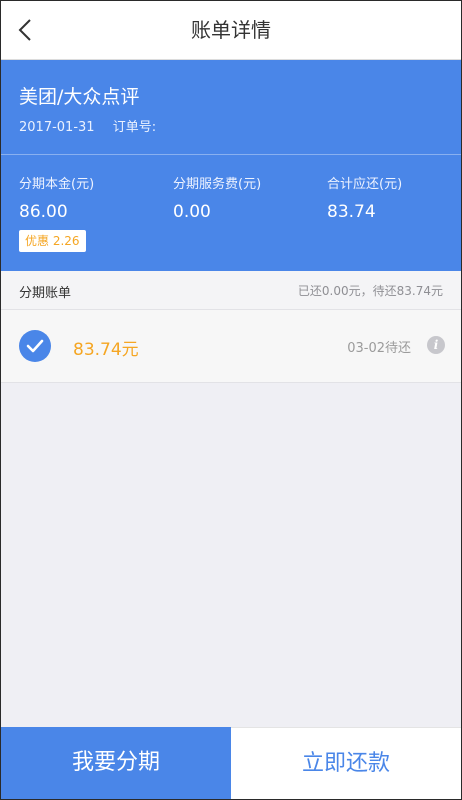 This screenshot has height=800, width=462. I want to click on service-fee-column: 分期服务费(元) 0.00, so click(217, 197).